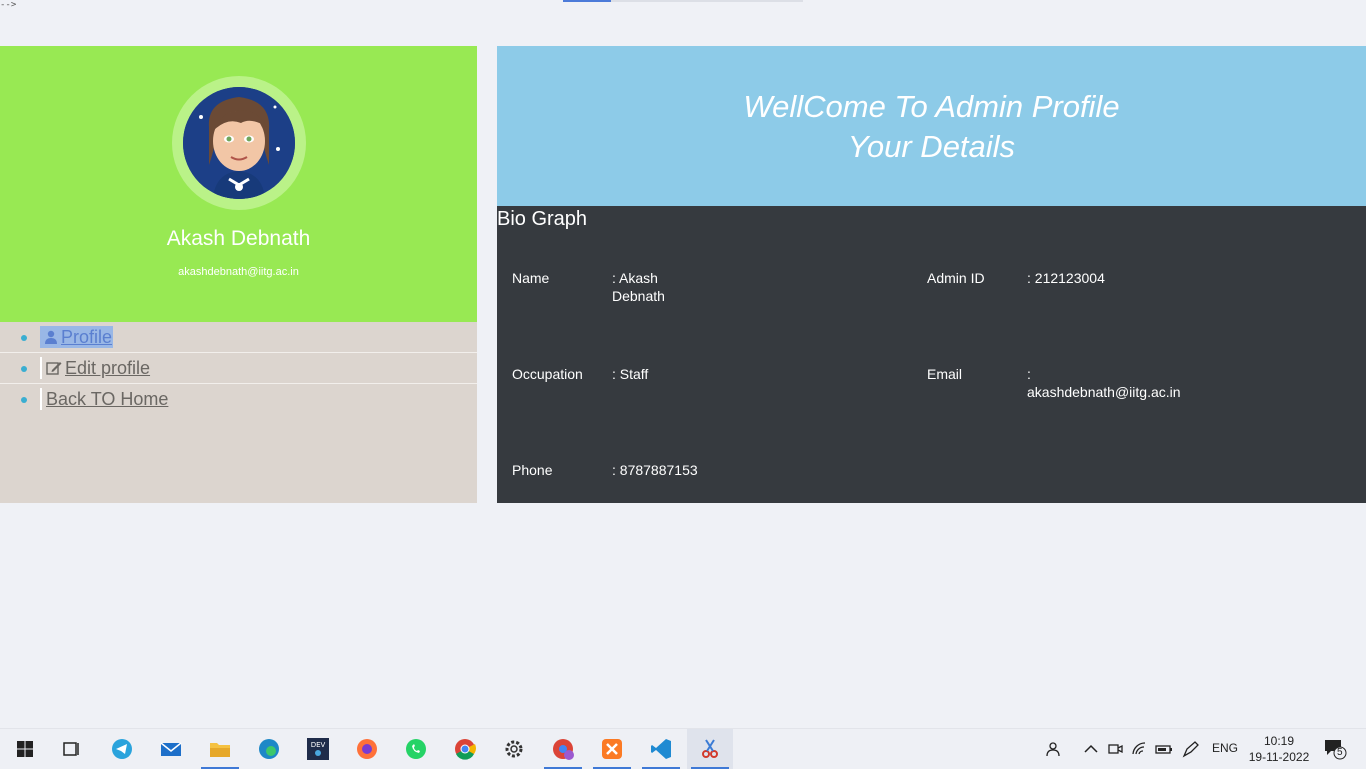 This screenshot has width=1366, height=769. I want to click on edit-profile-link: Edit profile, so click(95, 368).